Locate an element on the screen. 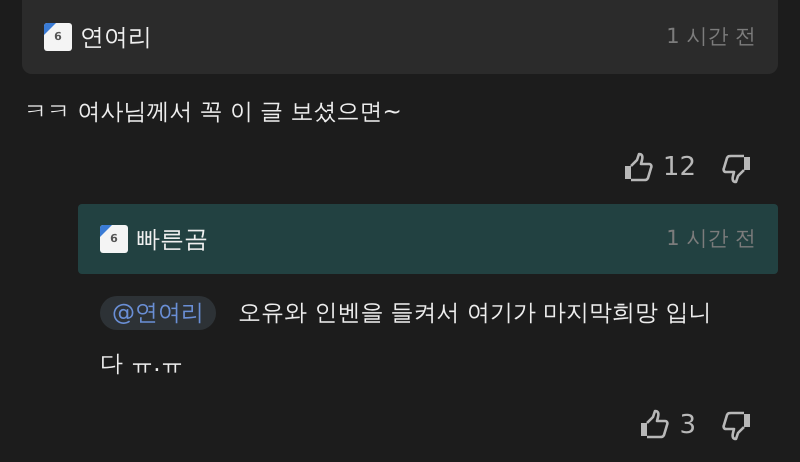 The height and width of the screenshot is (462, 800). like-count: 3 is located at coordinates (687, 425).